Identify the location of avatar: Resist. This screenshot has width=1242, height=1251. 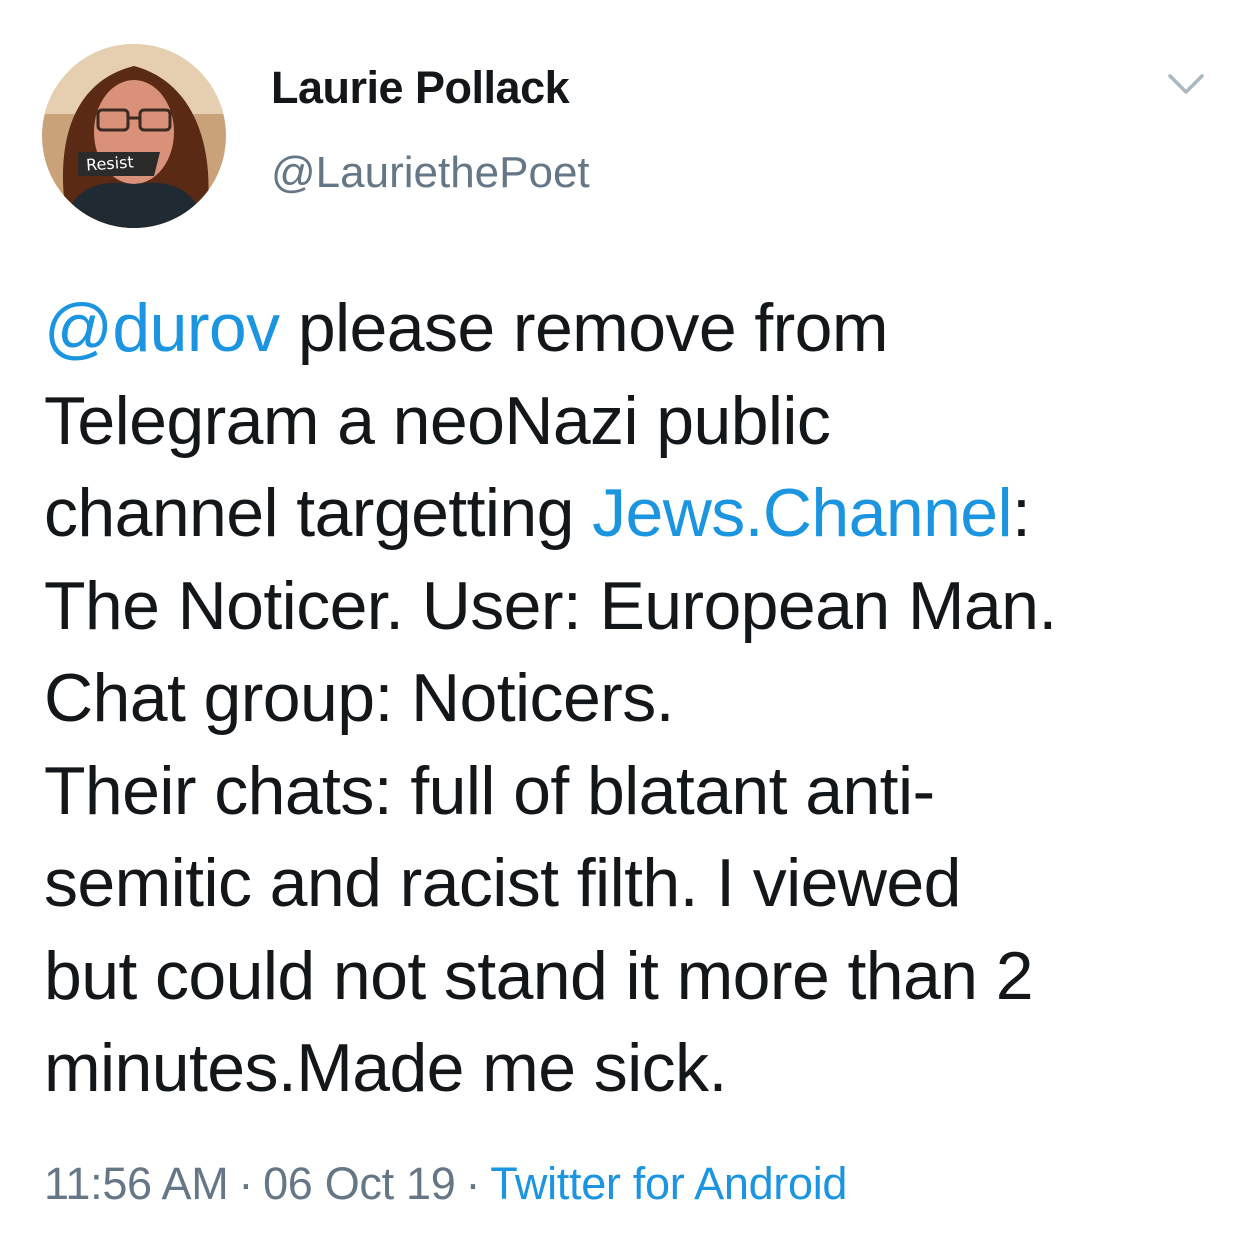
(134, 136).